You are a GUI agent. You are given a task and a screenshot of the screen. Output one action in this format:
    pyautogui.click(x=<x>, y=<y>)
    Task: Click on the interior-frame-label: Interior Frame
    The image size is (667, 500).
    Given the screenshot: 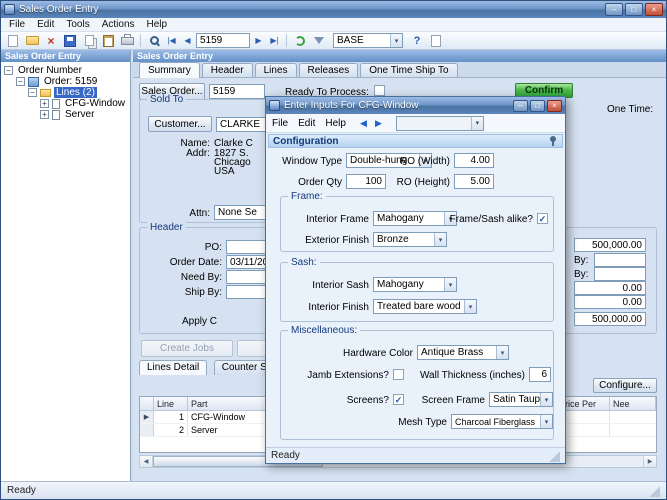 What is the action you would take?
    pyautogui.click(x=337, y=219)
    